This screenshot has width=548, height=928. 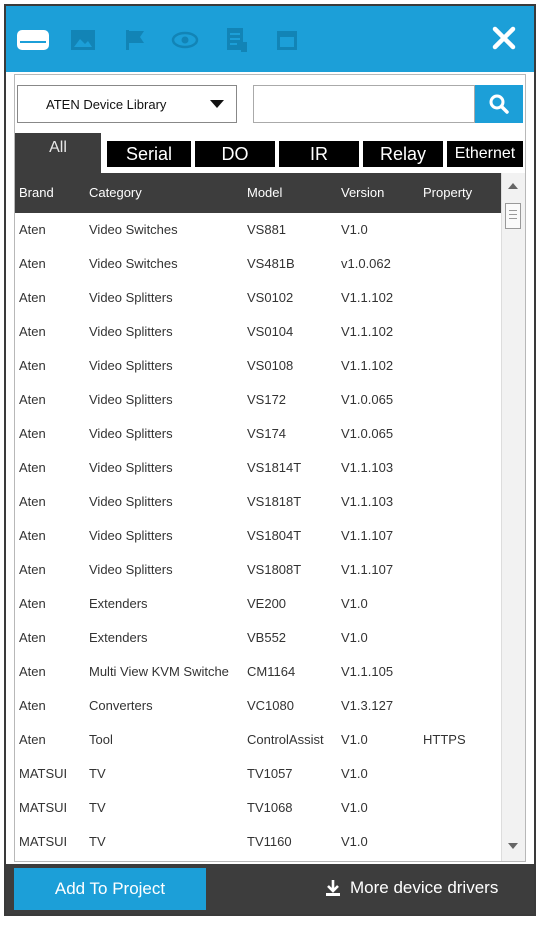 I want to click on table-row: Aten Video Splitters VS0108 V1.1.102, so click(x=258, y=366).